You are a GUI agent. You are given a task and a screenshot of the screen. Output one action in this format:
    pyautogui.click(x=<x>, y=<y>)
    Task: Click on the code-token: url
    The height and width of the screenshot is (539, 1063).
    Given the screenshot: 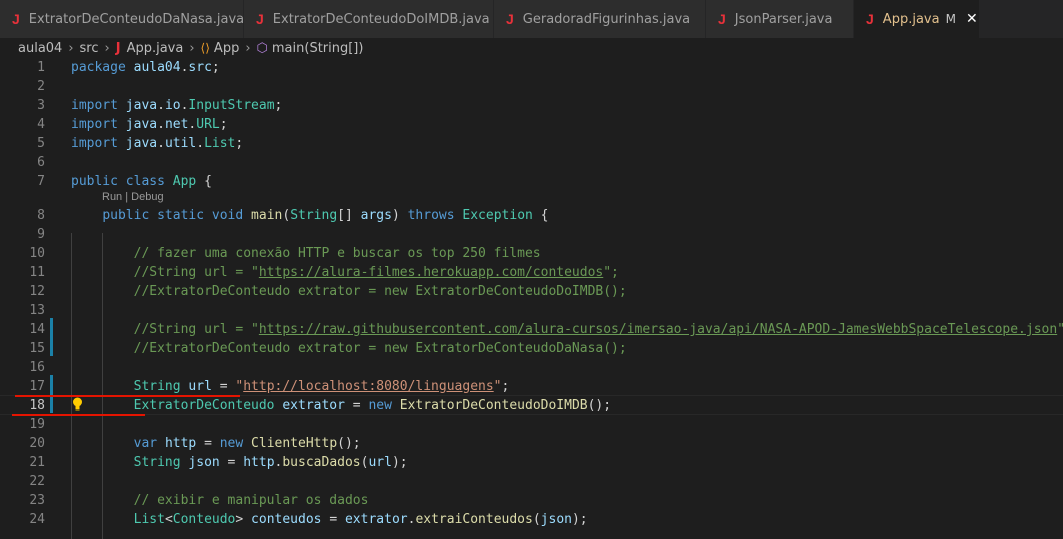 What is the action you would take?
    pyautogui.click(x=380, y=462)
    